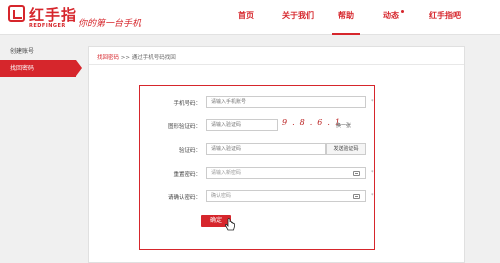 The image size is (500, 263). I want to click on breadcrumb-current: 通过手机号码找回, so click(153, 58).